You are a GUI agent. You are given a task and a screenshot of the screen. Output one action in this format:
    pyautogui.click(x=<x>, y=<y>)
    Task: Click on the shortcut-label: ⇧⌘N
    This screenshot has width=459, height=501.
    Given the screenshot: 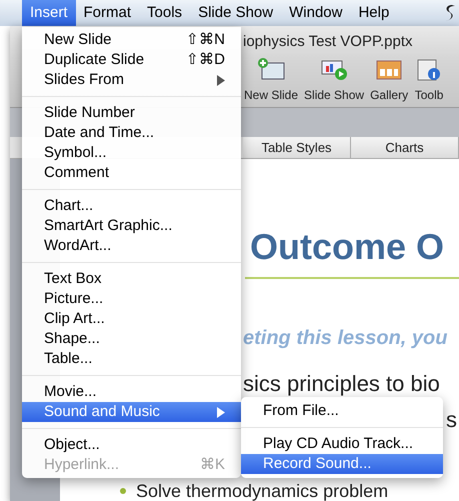 What is the action you would take?
    pyautogui.click(x=205, y=40)
    